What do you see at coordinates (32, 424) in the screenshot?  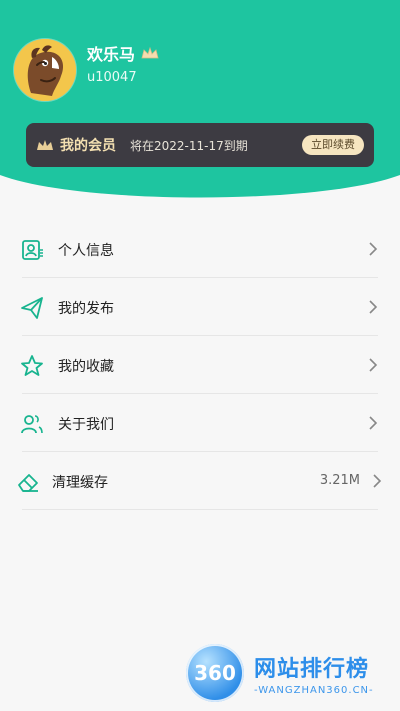 I see `people-icon` at bounding box center [32, 424].